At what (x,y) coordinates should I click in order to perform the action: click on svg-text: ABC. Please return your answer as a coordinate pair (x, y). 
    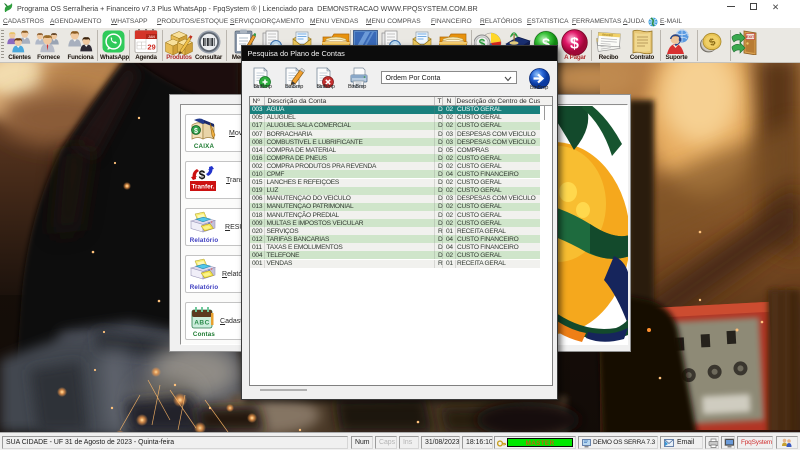
    Looking at the image, I should click on (202, 323).